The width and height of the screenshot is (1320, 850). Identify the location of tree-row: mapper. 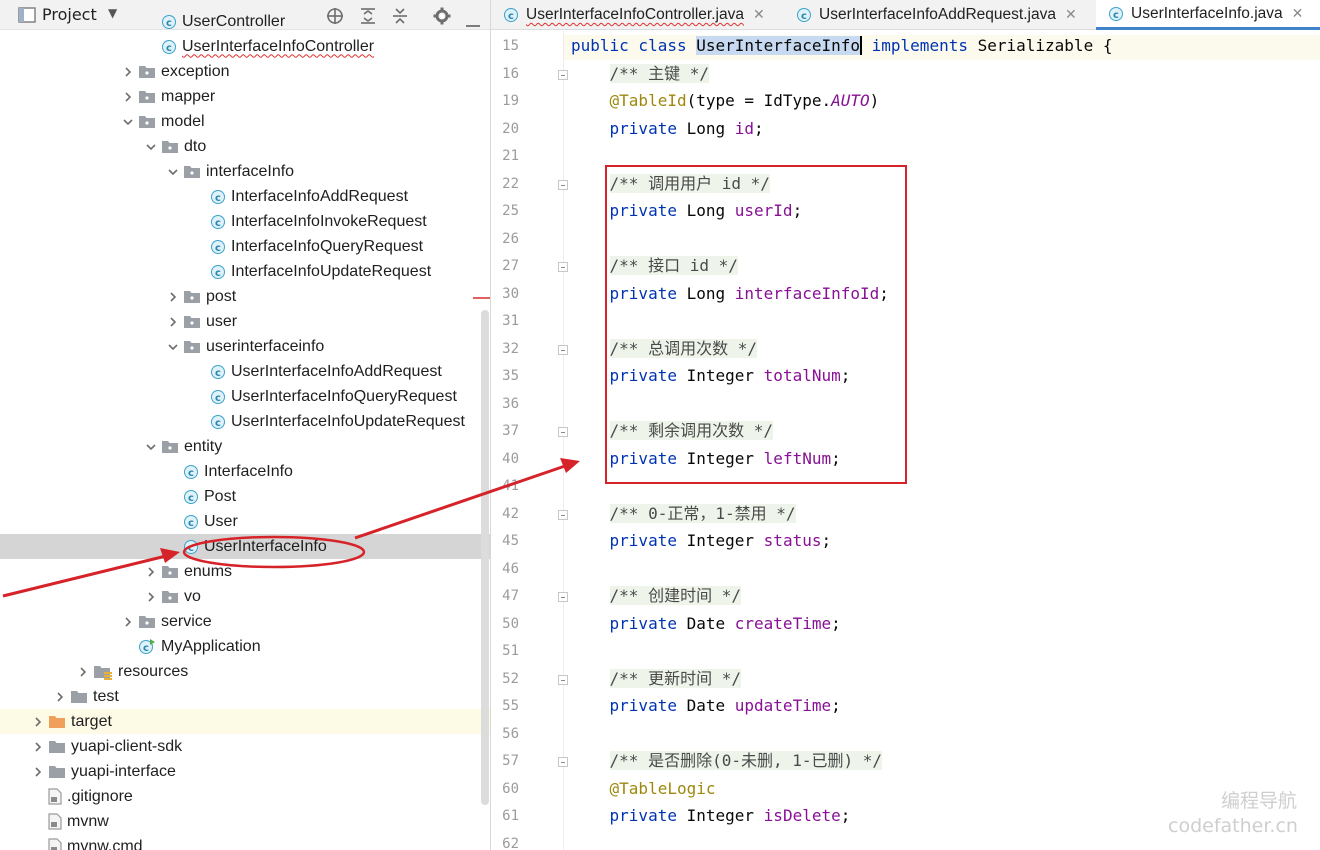
(245, 96).